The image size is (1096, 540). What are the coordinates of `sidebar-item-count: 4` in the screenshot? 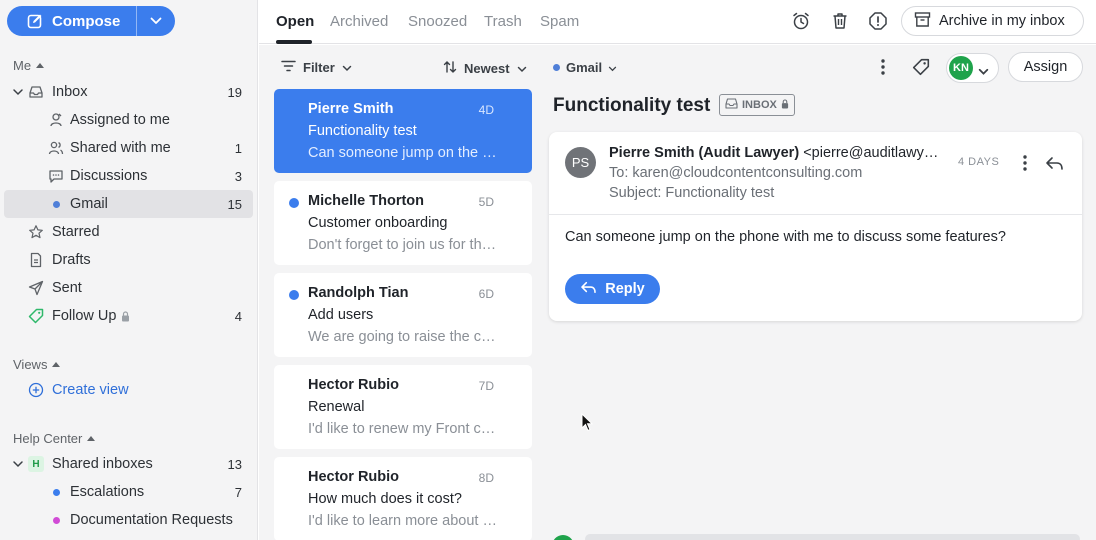 It's located at (238, 316).